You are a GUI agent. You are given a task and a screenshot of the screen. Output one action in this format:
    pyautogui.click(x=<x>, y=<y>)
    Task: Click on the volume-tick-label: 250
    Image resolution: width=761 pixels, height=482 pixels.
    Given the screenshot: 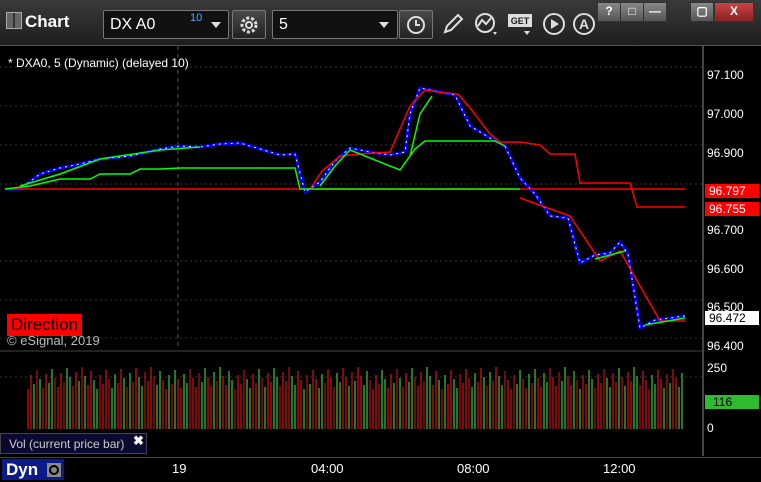 What is the action you would take?
    pyautogui.click(x=717, y=368)
    